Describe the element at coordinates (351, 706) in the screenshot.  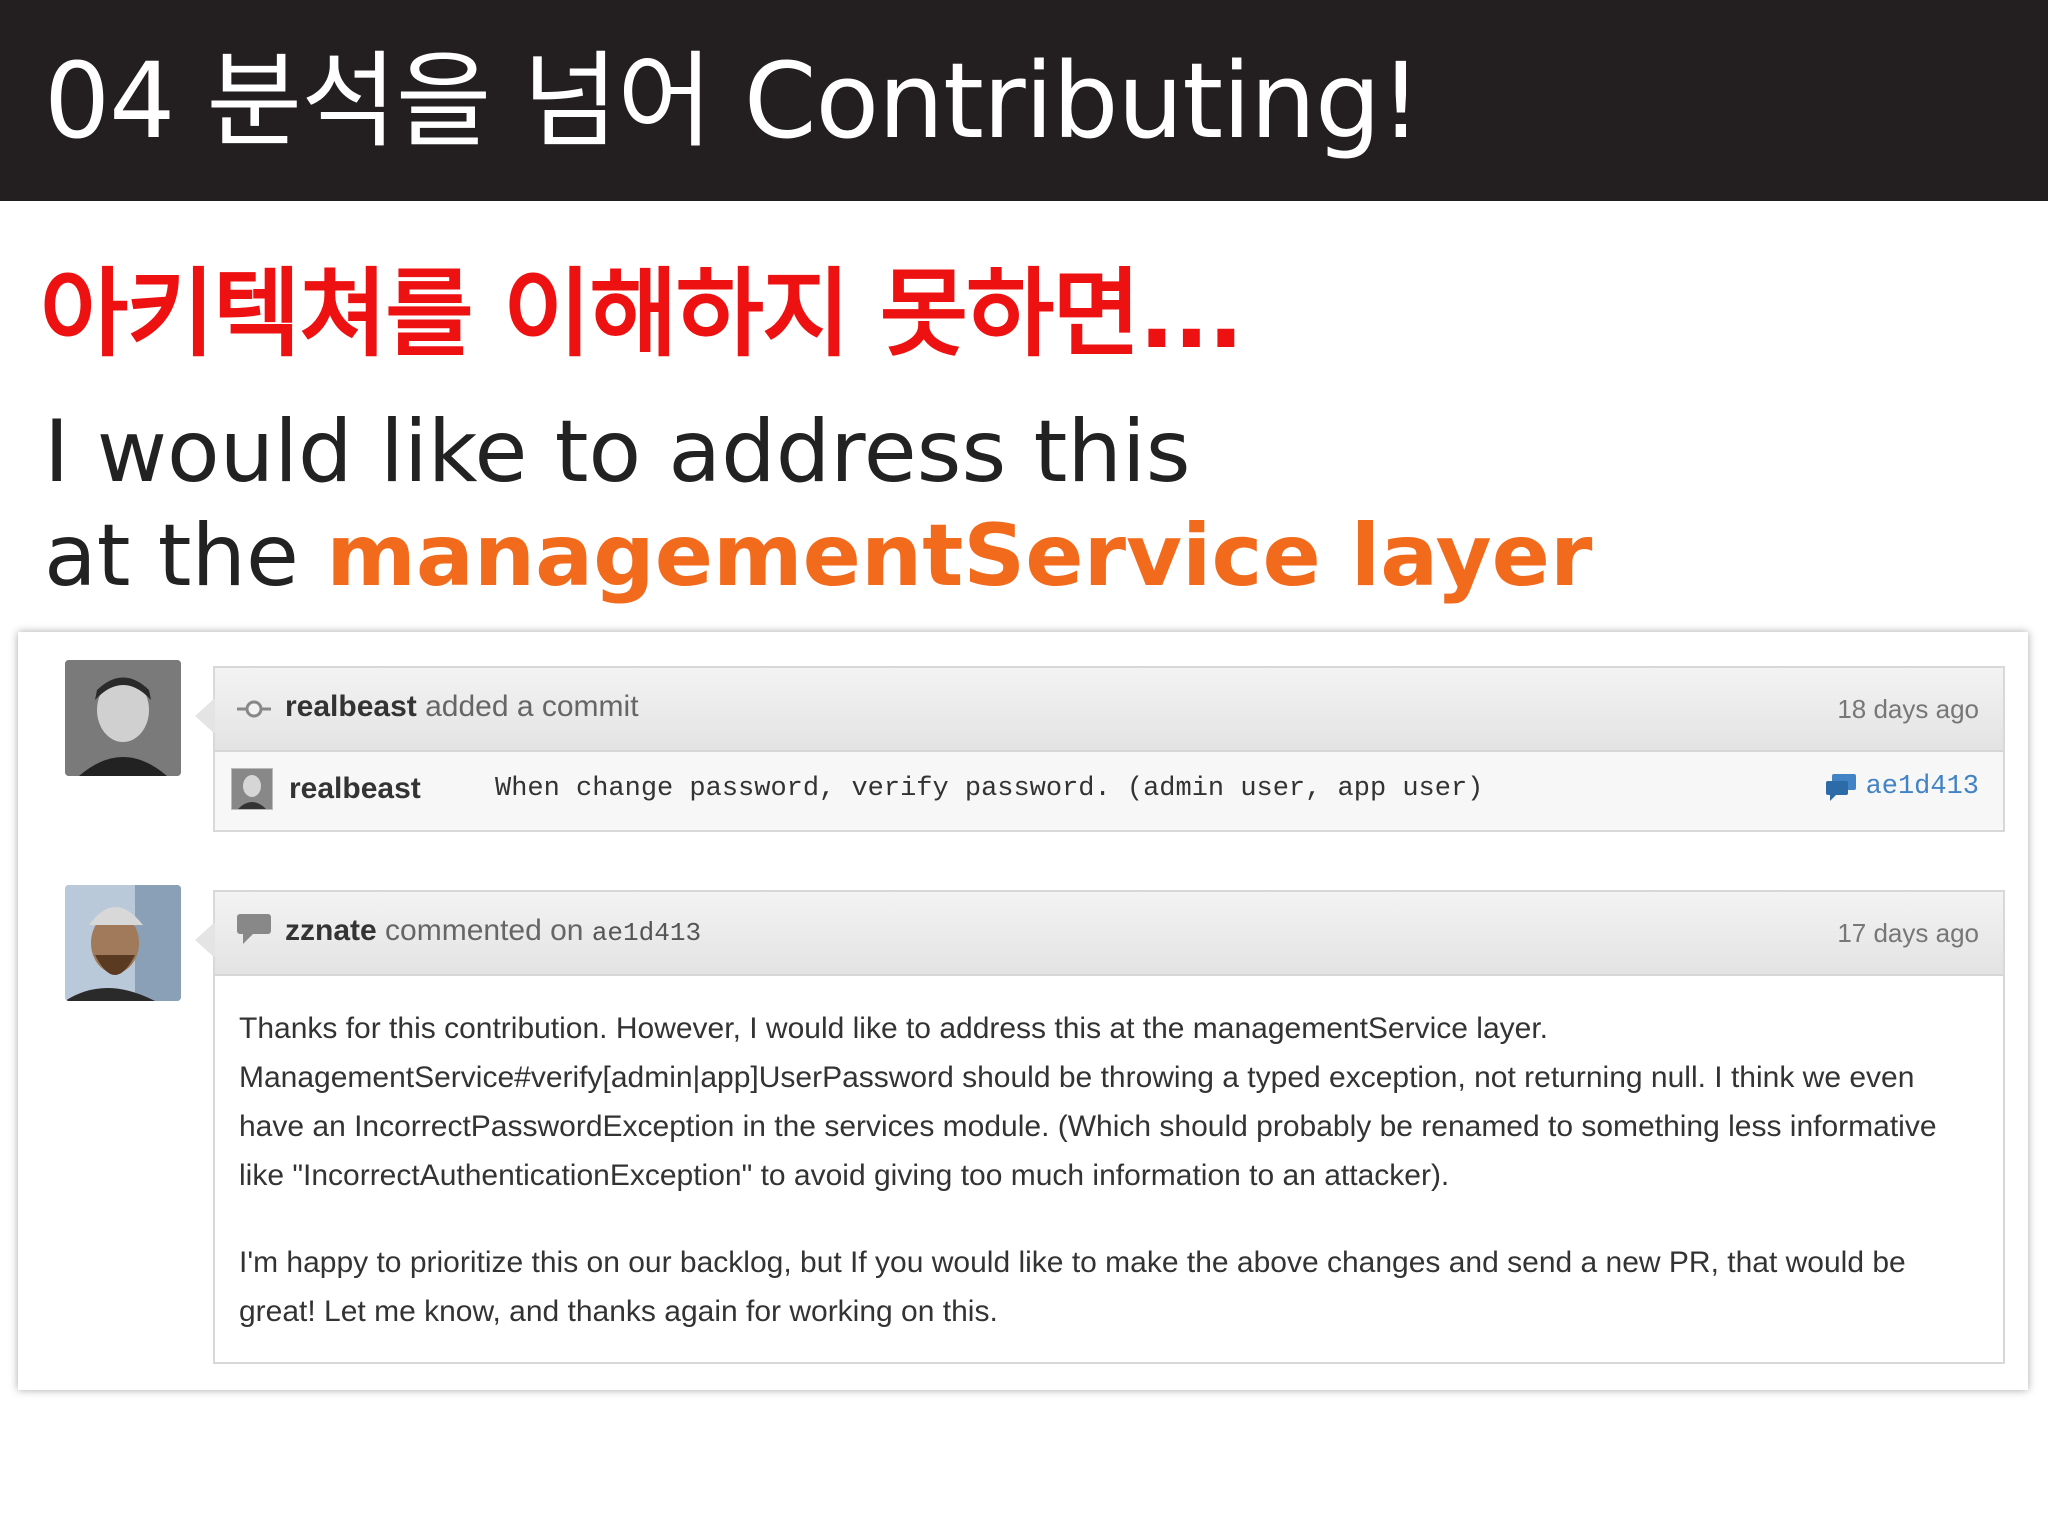
I see `event-user-link: realbeast` at that location.